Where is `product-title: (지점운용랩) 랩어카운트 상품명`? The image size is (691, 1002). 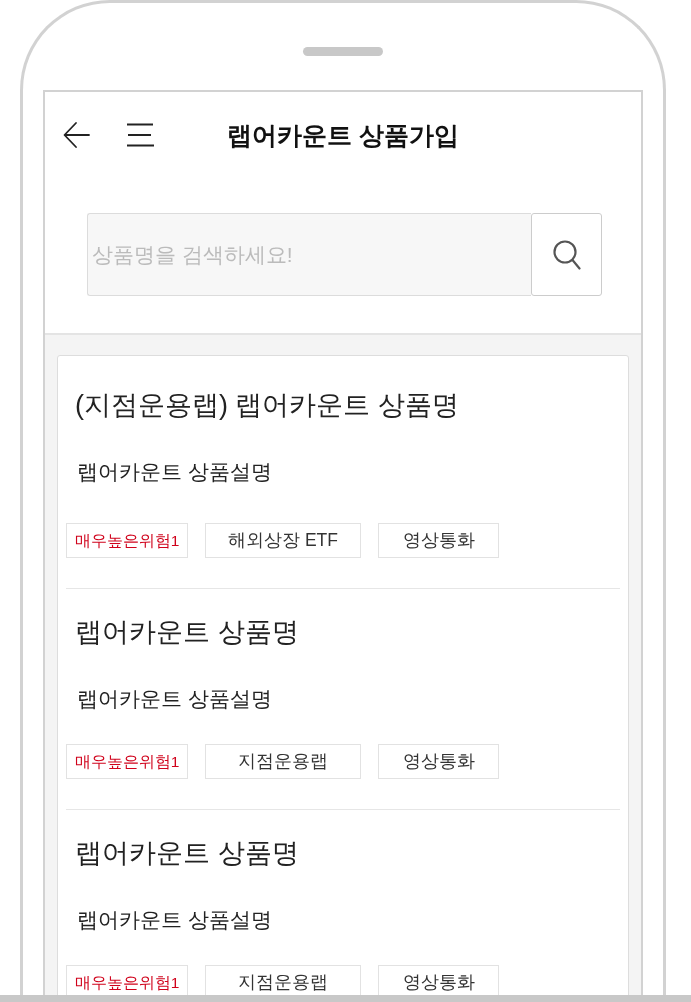 product-title: (지점운용랩) 랩어카운트 상품명 is located at coordinates (343, 405).